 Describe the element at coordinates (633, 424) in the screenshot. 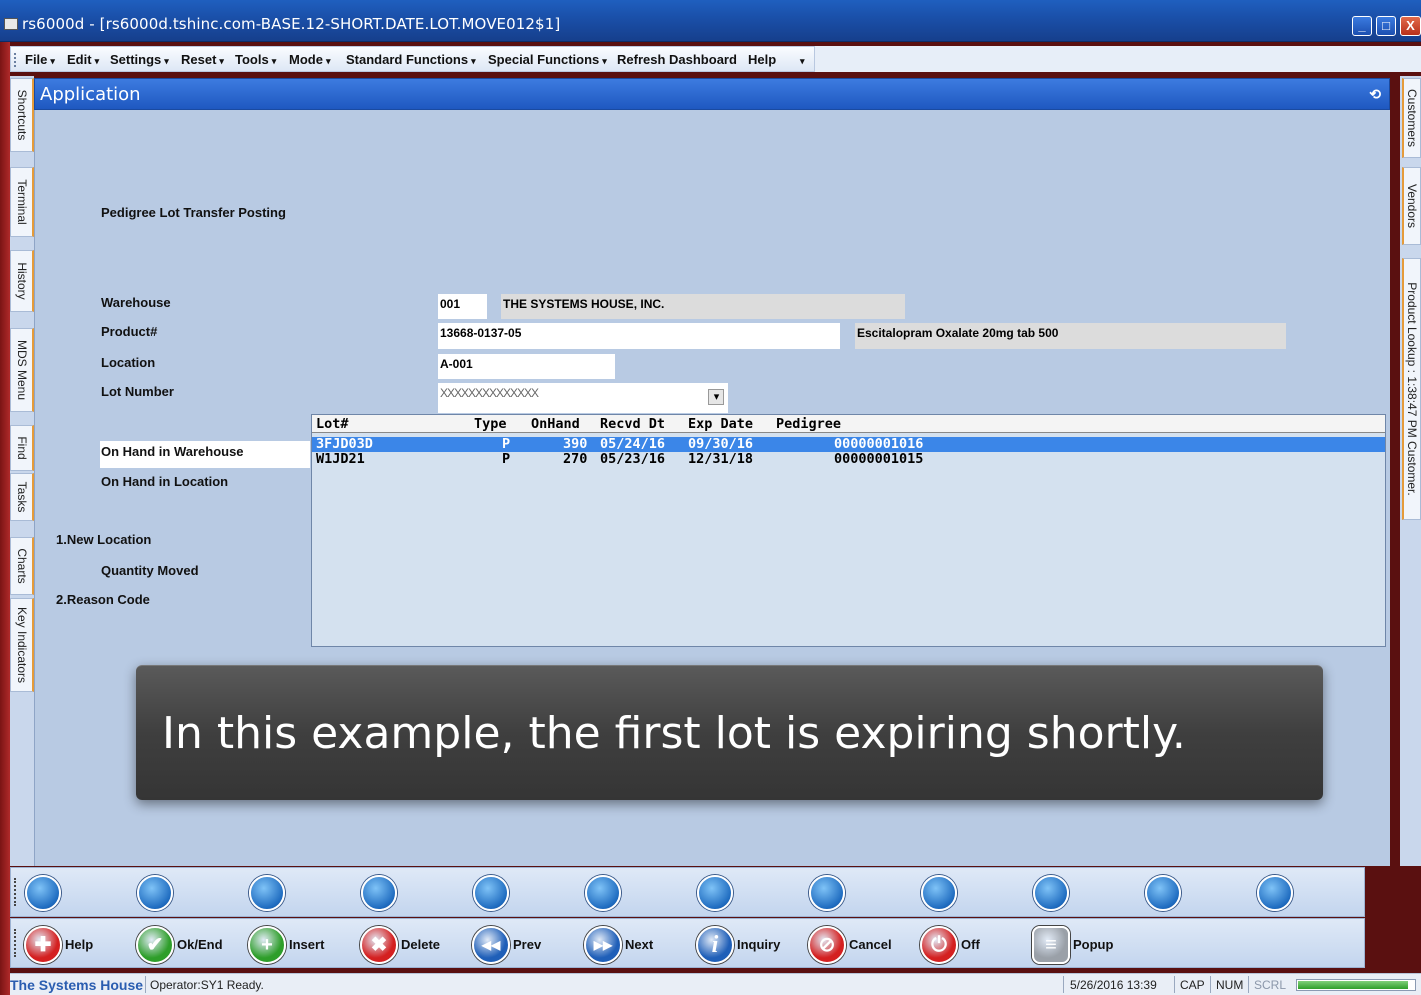

I see `column-header-recvd-dt: Recvd Dt` at that location.